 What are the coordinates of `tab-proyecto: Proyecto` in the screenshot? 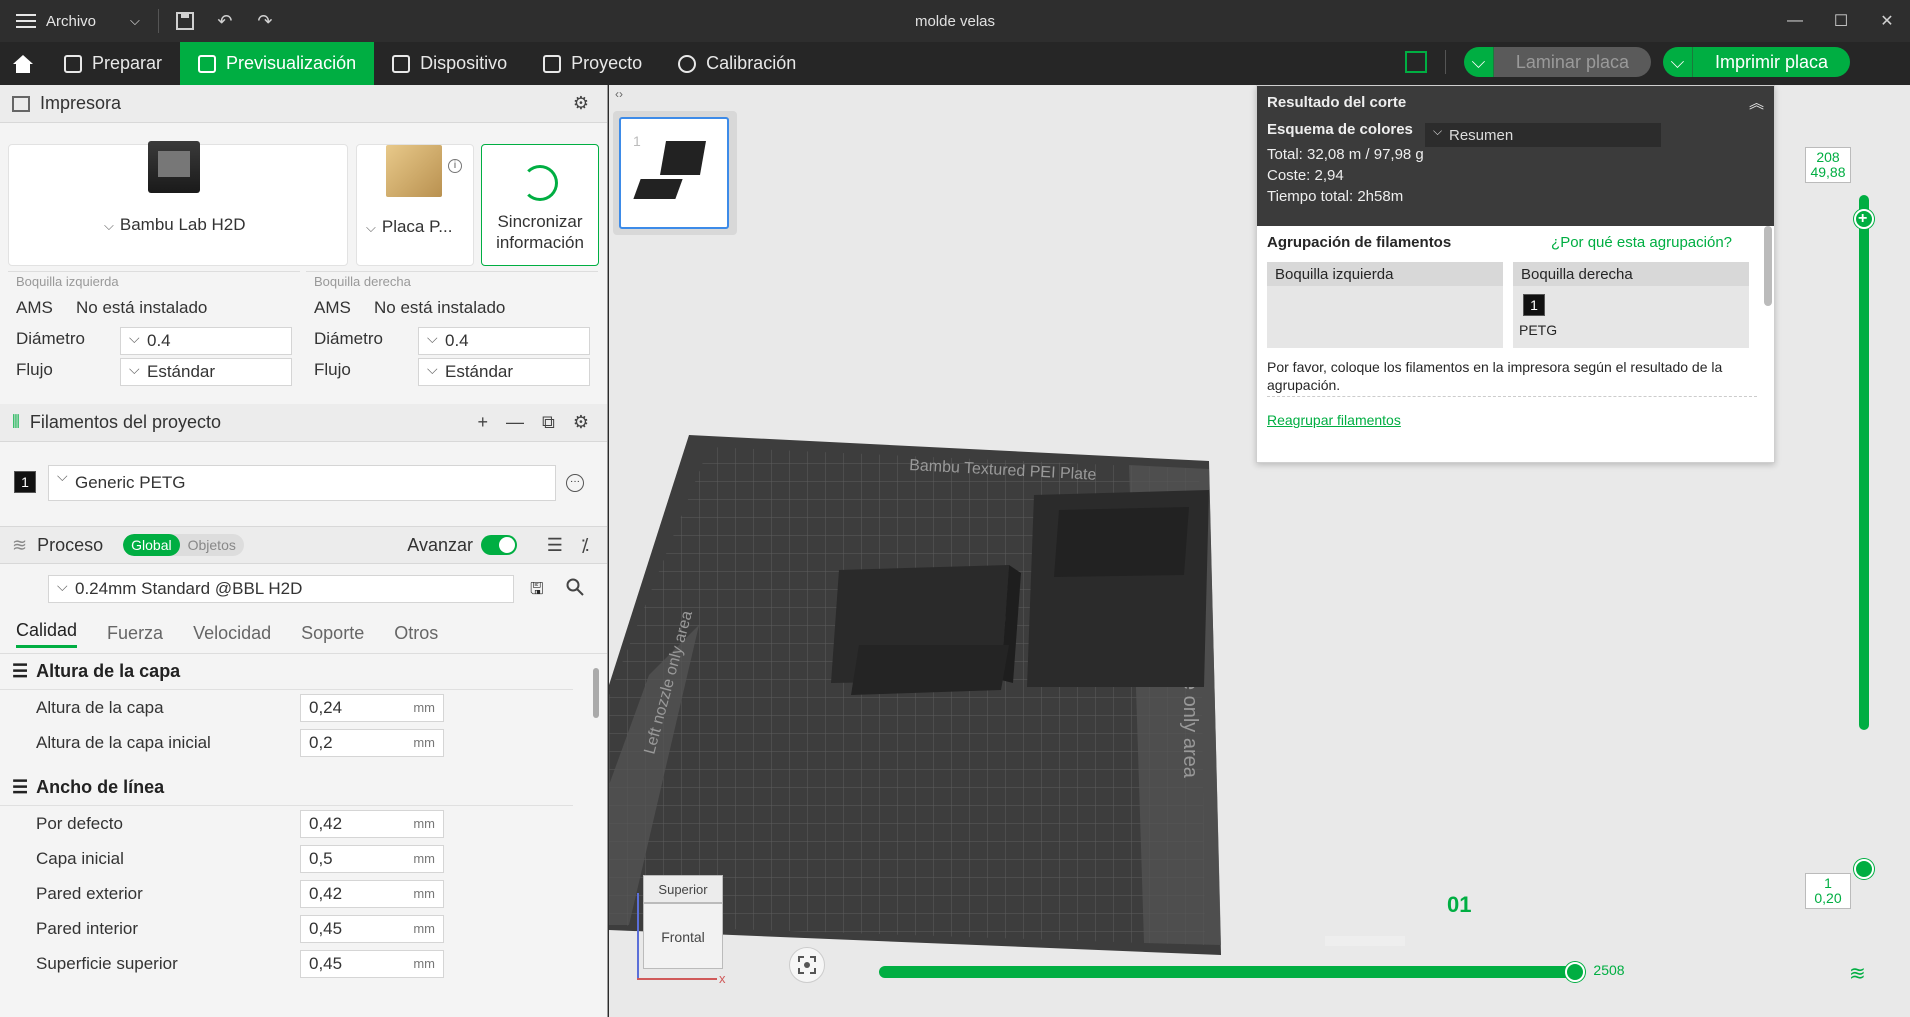 It's located at (592, 63).